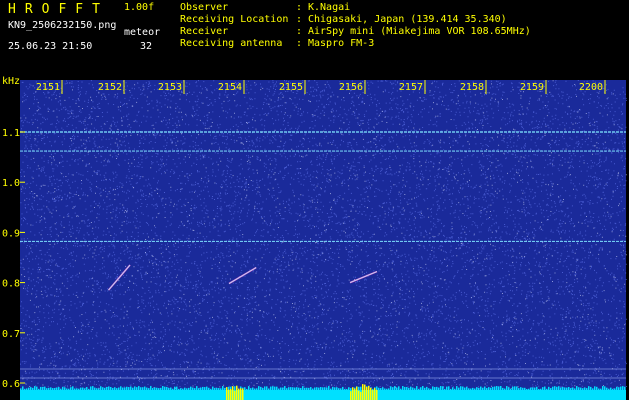  Describe the element at coordinates (407, 19) in the screenshot. I see `location-value: Chigasaki, Japan (139.414 35.340)` at that location.